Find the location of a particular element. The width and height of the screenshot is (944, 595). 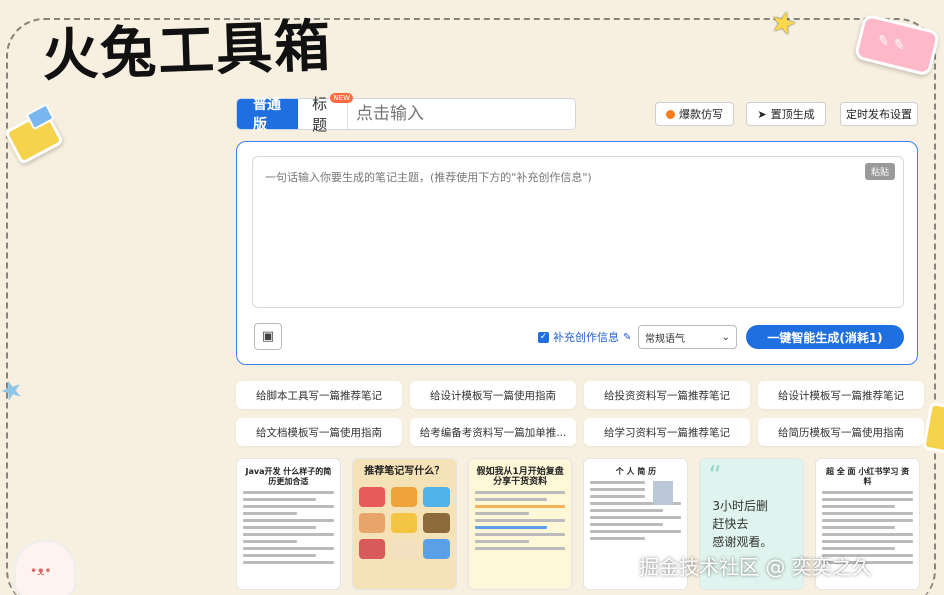

thumb-line: 3小时后删 is located at coordinates (740, 506).